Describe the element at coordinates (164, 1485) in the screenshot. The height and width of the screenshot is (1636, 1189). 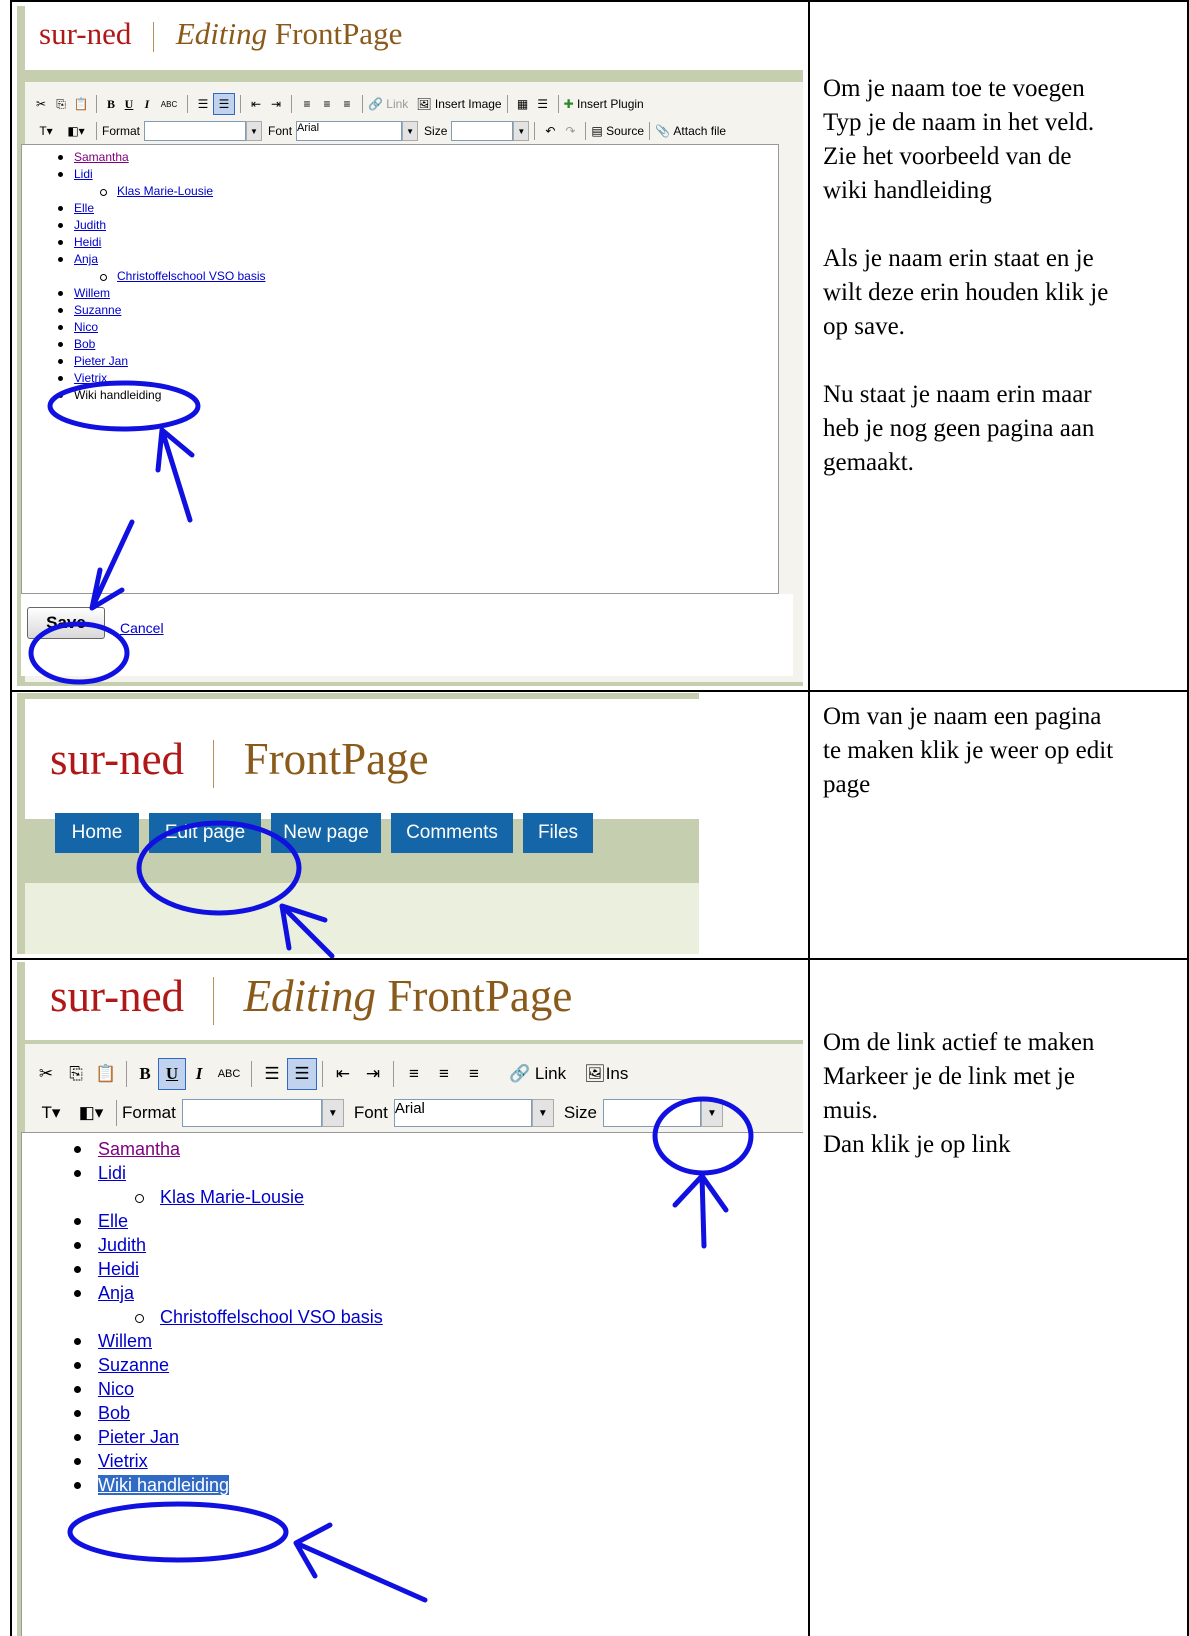
I see `selected-link-text: Wiki handleiding` at that location.